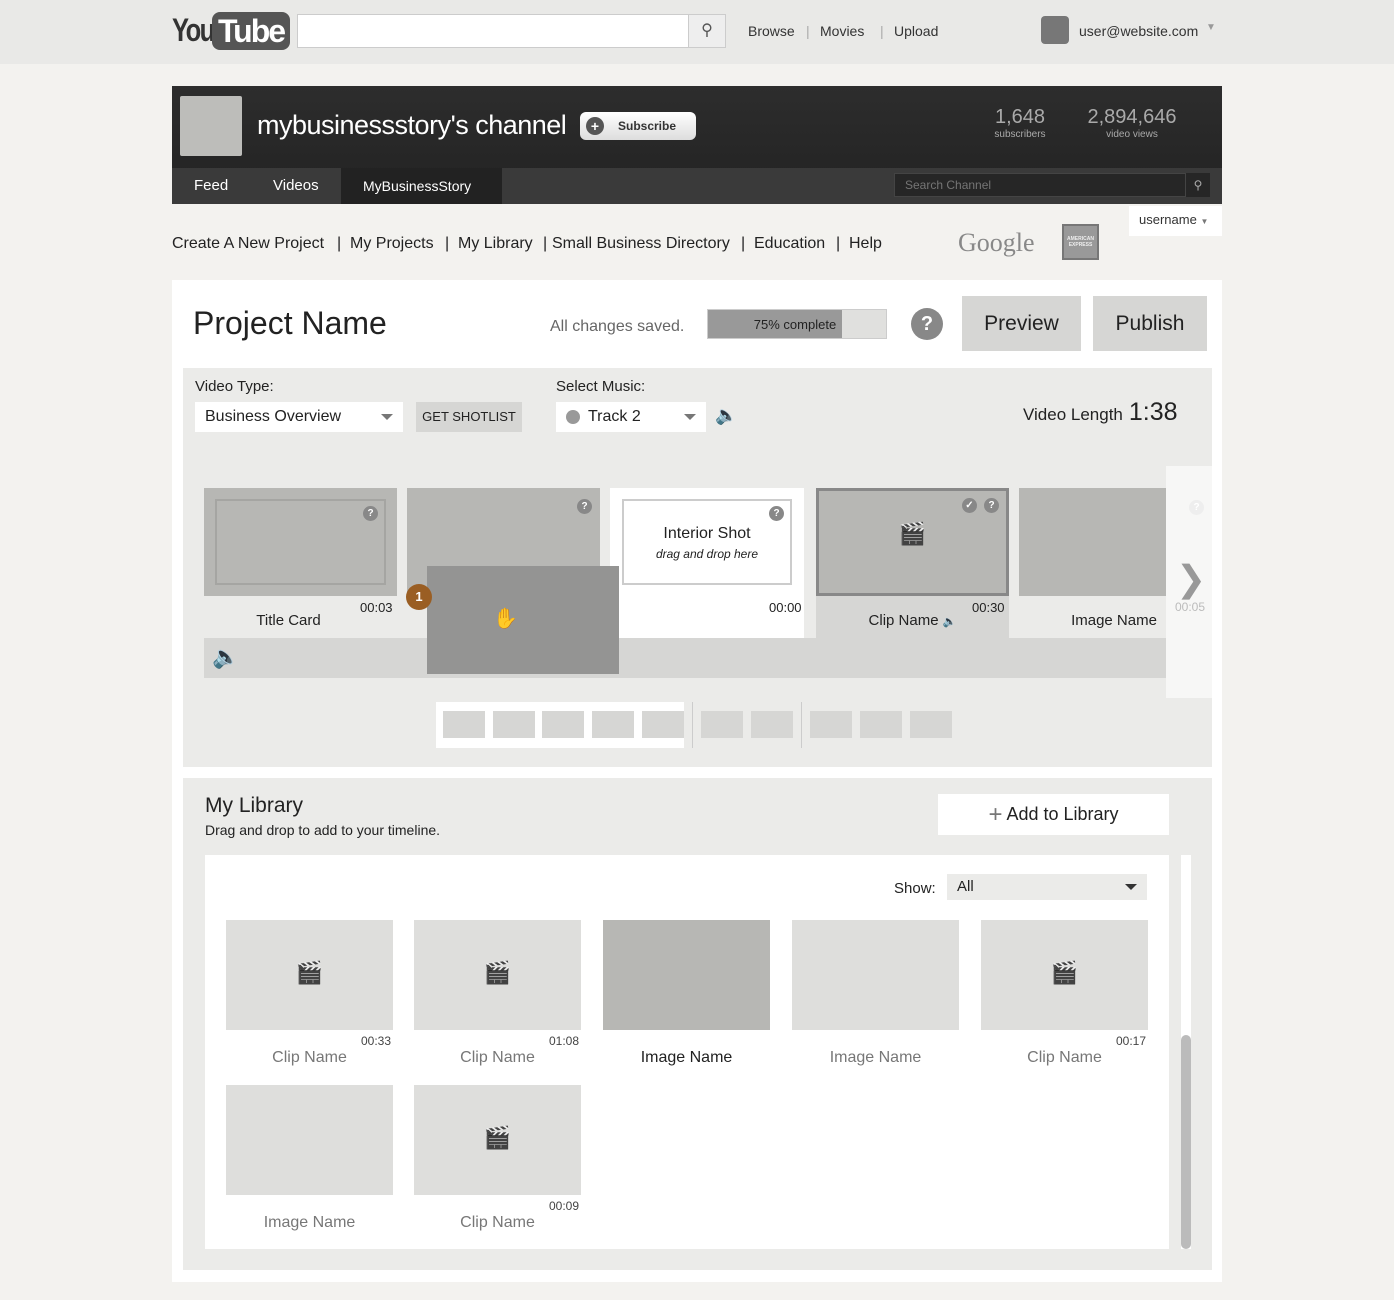 The width and height of the screenshot is (1394, 1300). Describe the element at coordinates (1132, 123) in the screenshot. I see `views-stat: 2,894,646 video views` at that location.